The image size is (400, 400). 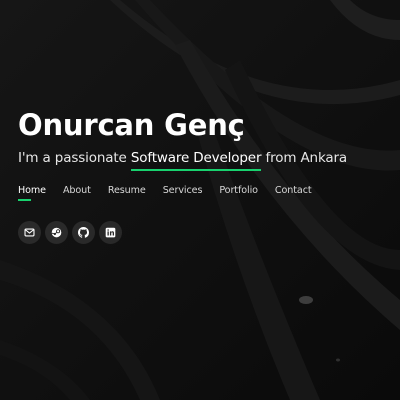 I want to click on nav-portfolio: Portfolio, so click(x=238, y=193).